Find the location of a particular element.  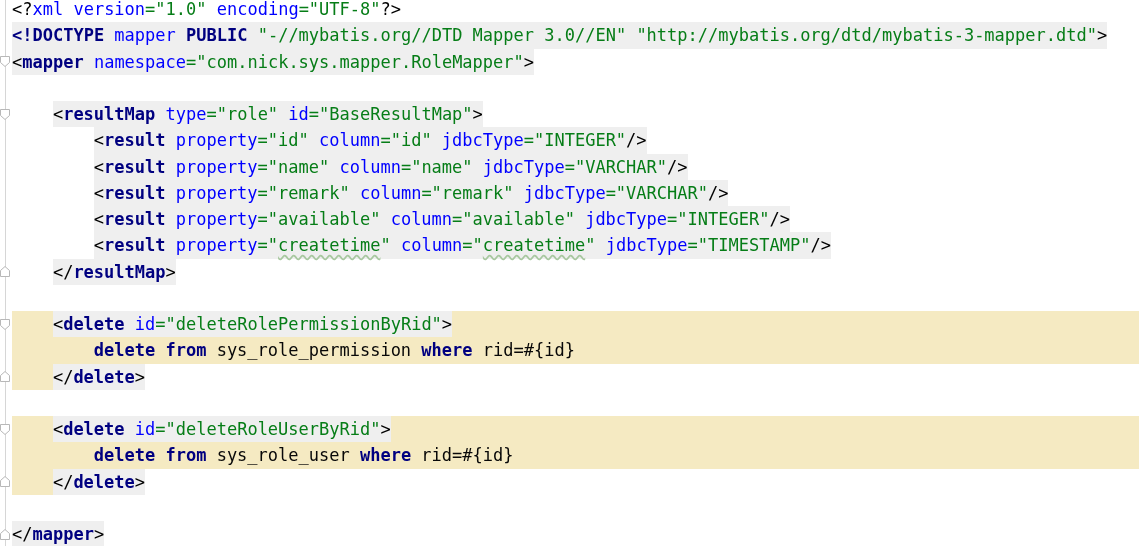

code-line: <?xml version="1.0" encoding="UTF-8"?> is located at coordinates (206, 11).